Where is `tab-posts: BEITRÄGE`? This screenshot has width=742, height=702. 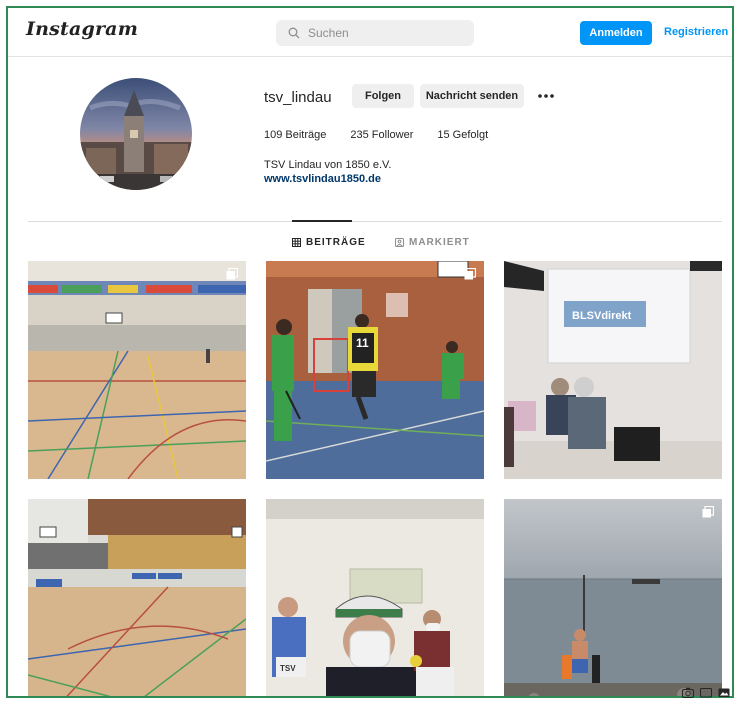 tab-posts: BEITRÄGE is located at coordinates (329, 242).